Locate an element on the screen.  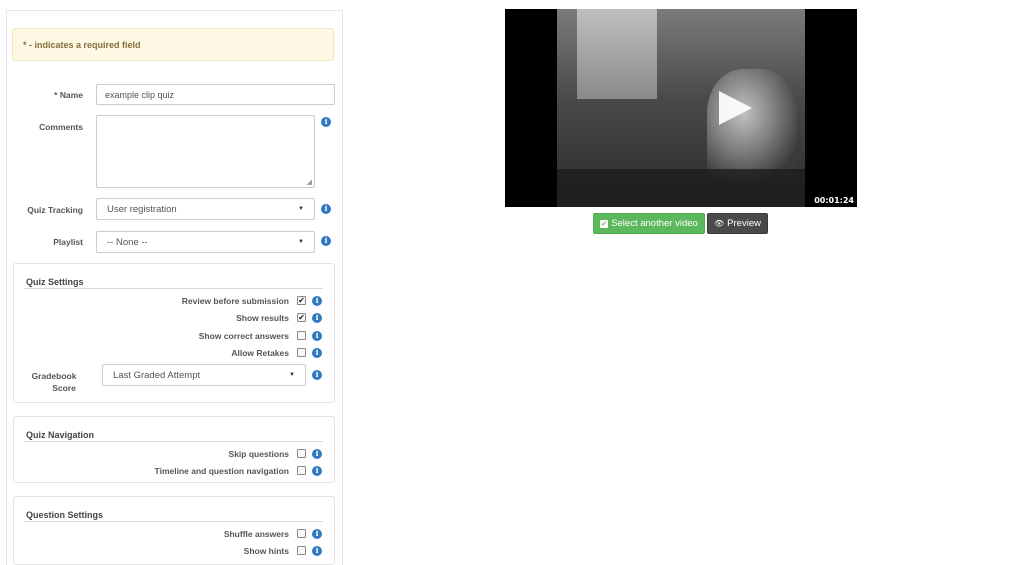
required-field-notice-text: * - indicates a required field is located at coordinates (82, 44).